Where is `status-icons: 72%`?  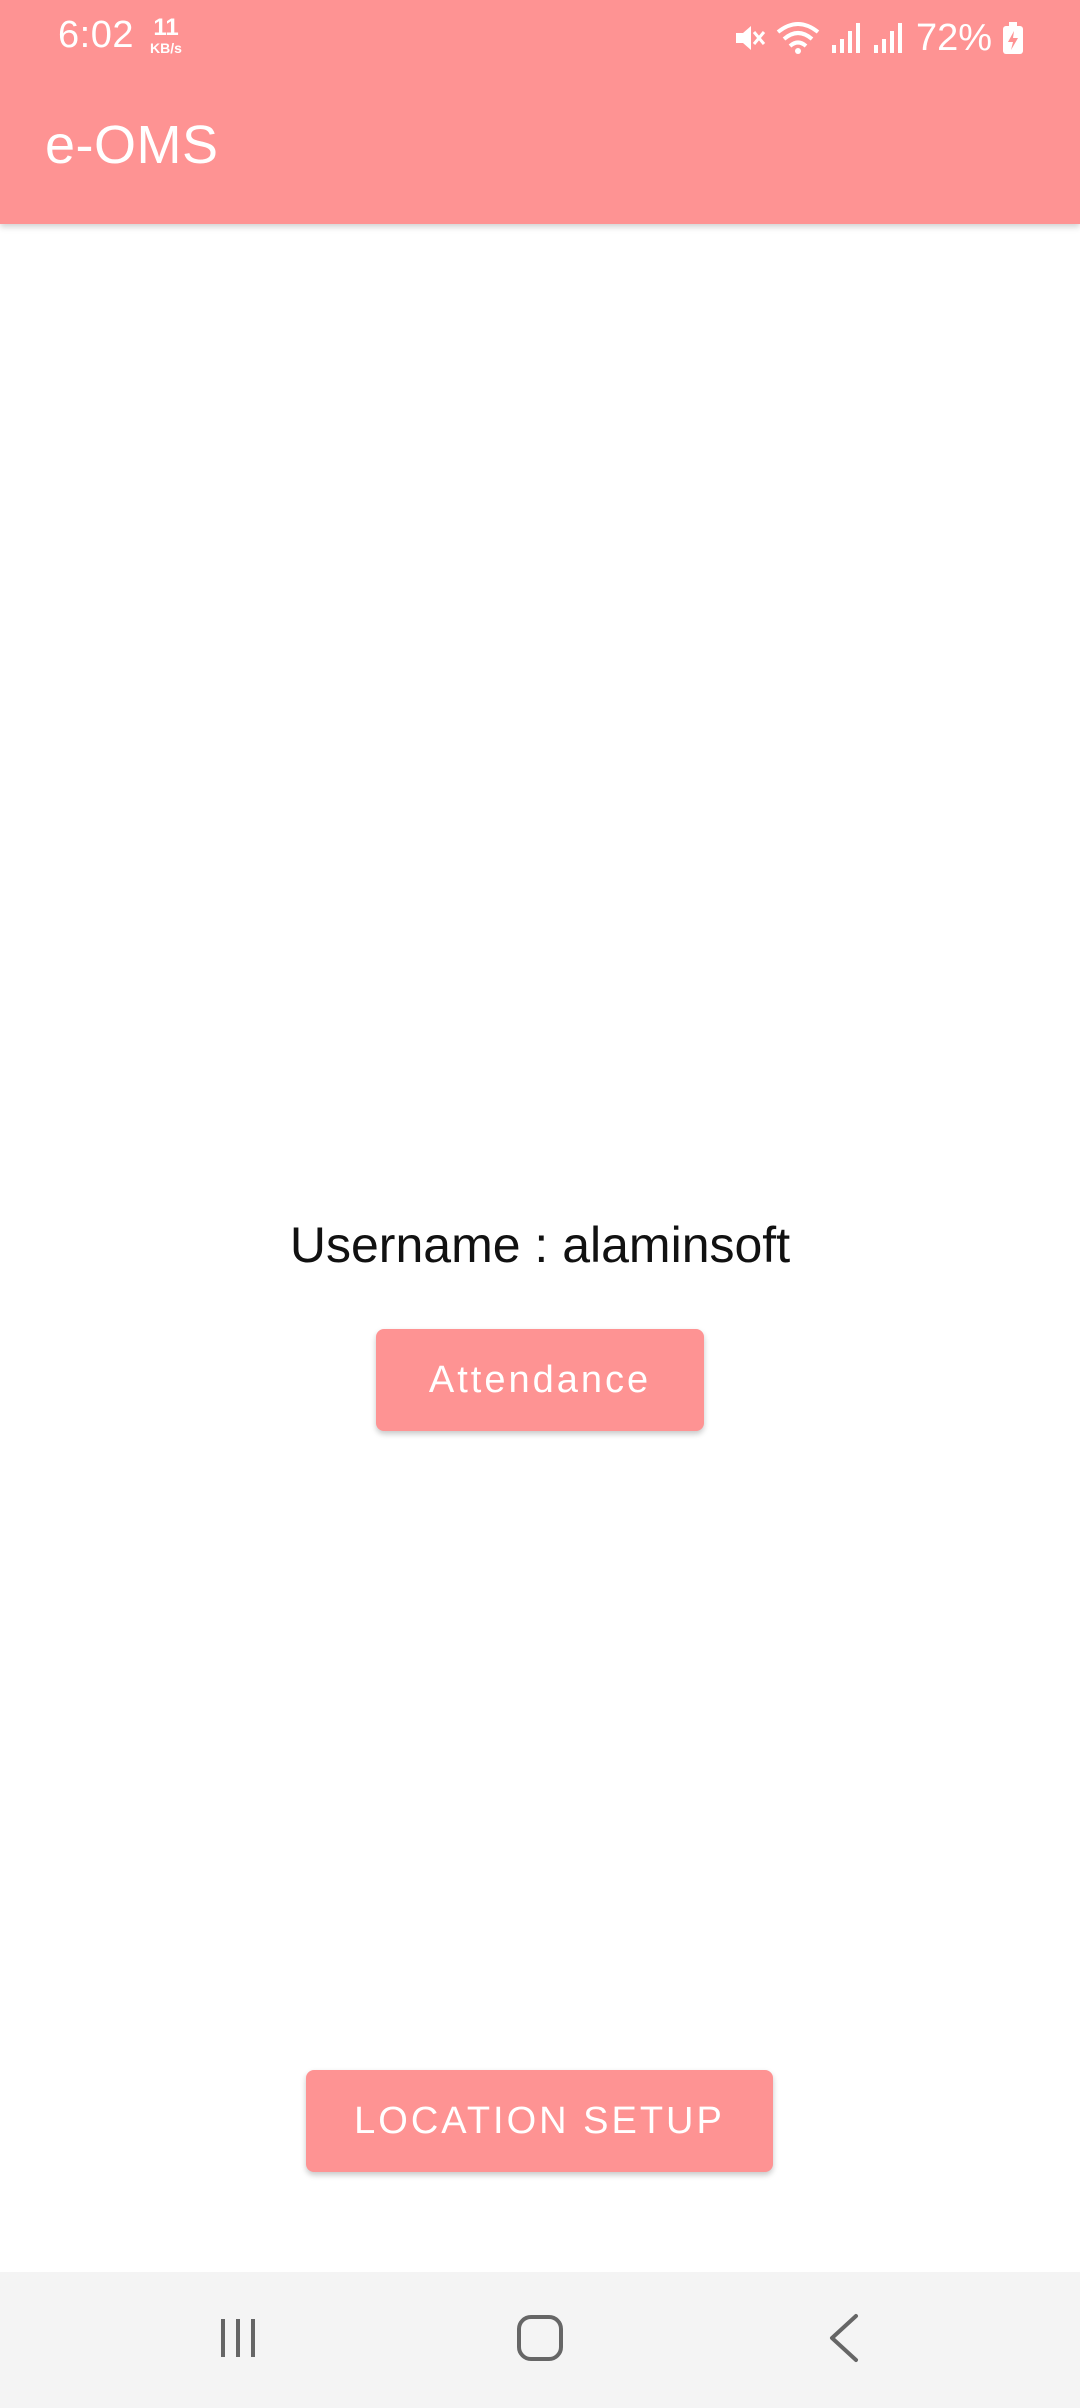
status-icons: 72% is located at coordinates (878, 38).